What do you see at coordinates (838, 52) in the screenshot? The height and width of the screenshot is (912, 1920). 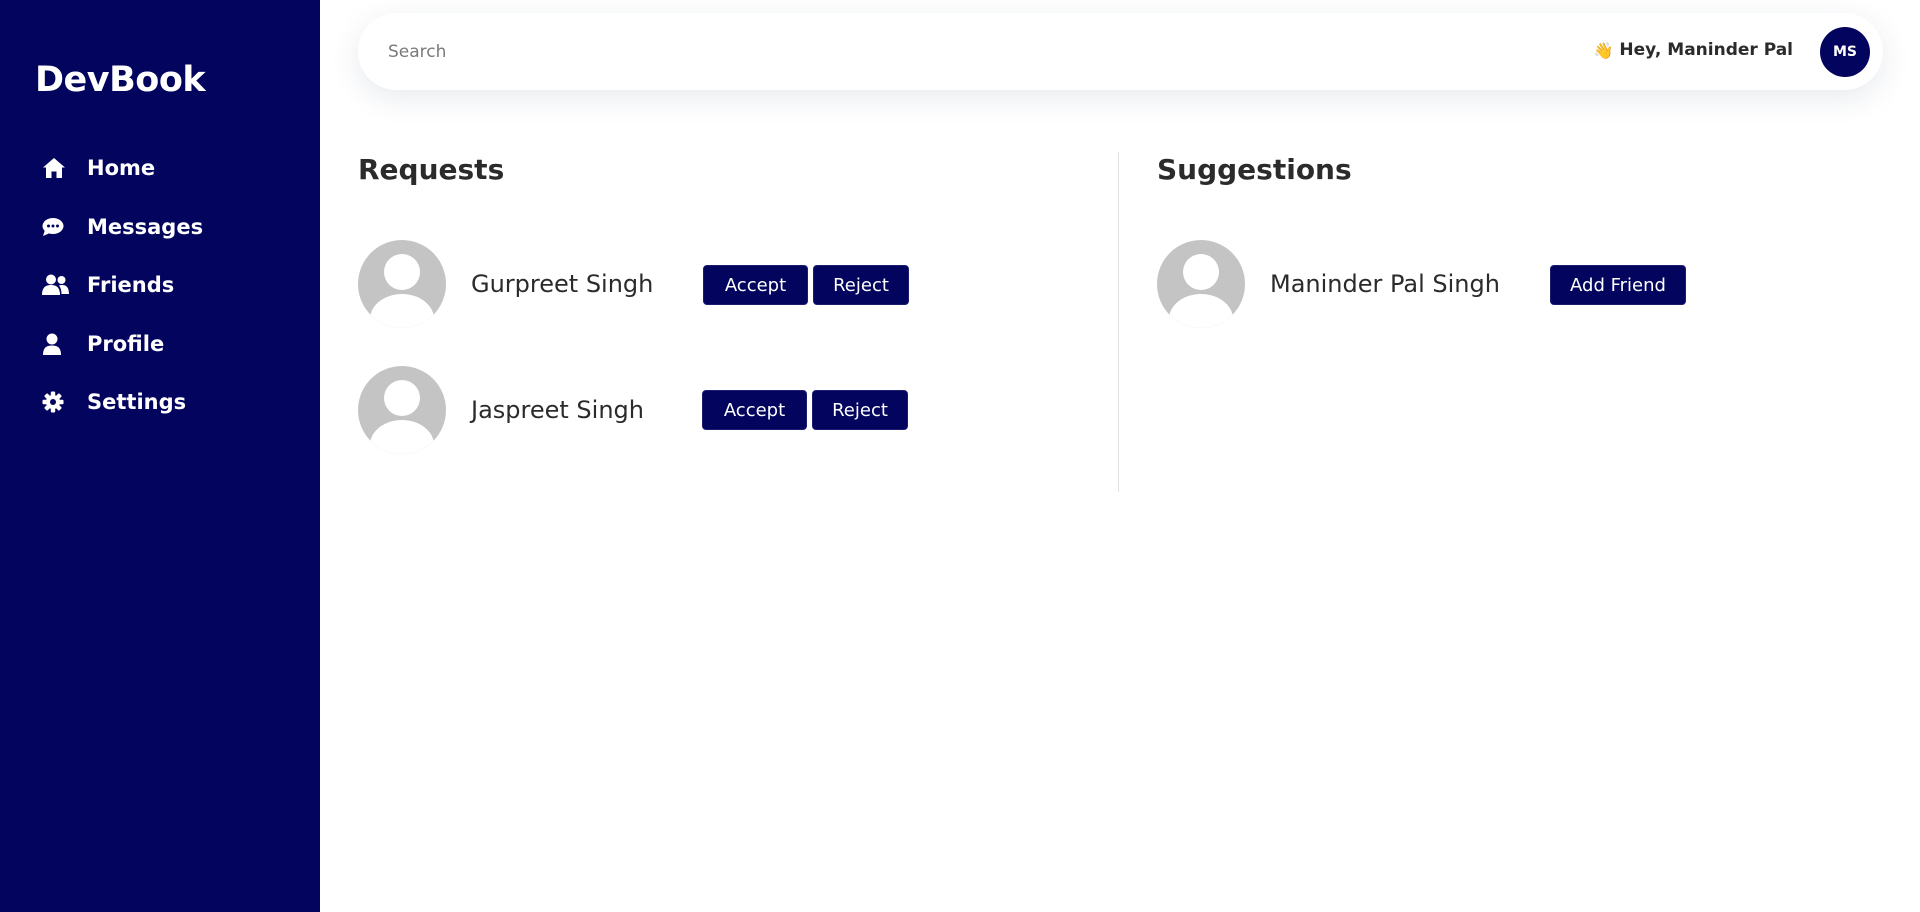 I see `search-input` at bounding box center [838, 52].